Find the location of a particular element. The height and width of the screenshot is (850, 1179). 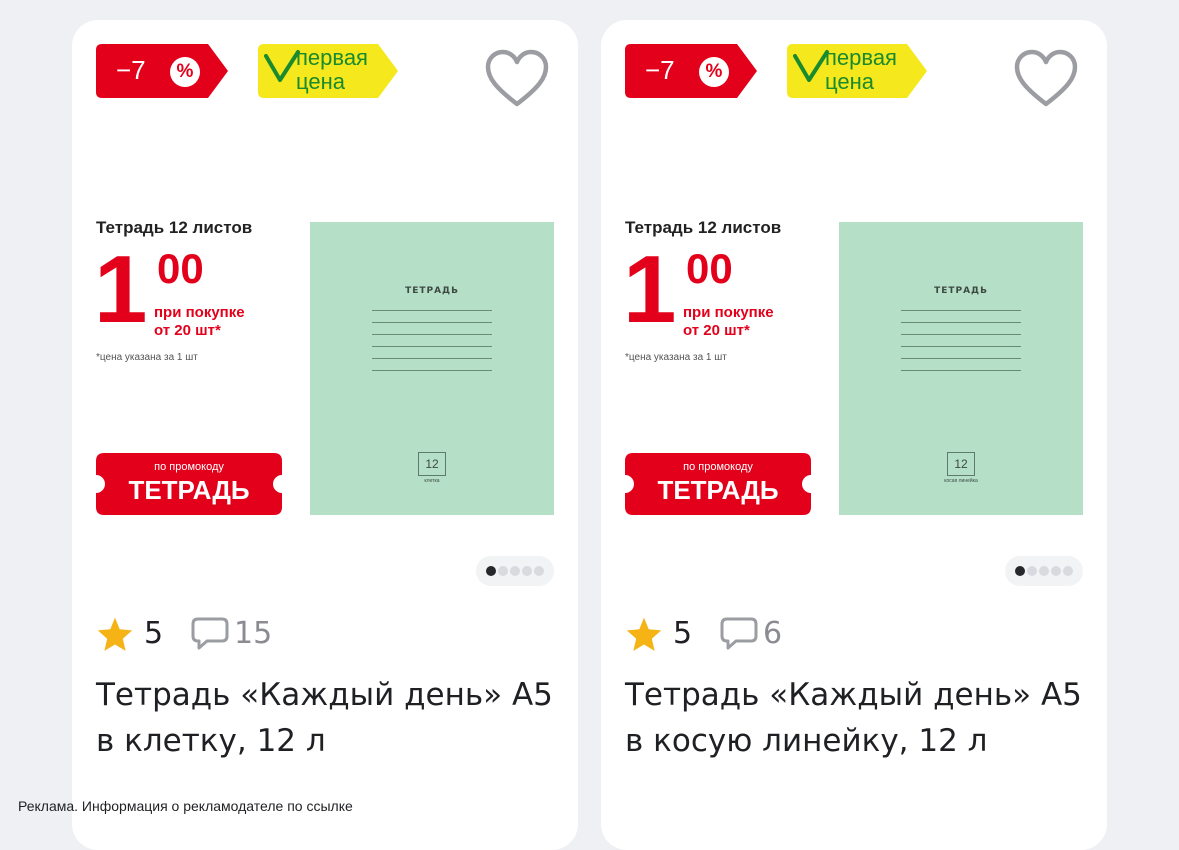

notebook-subtitle: косая линейка is located at coordinates (961, 481).